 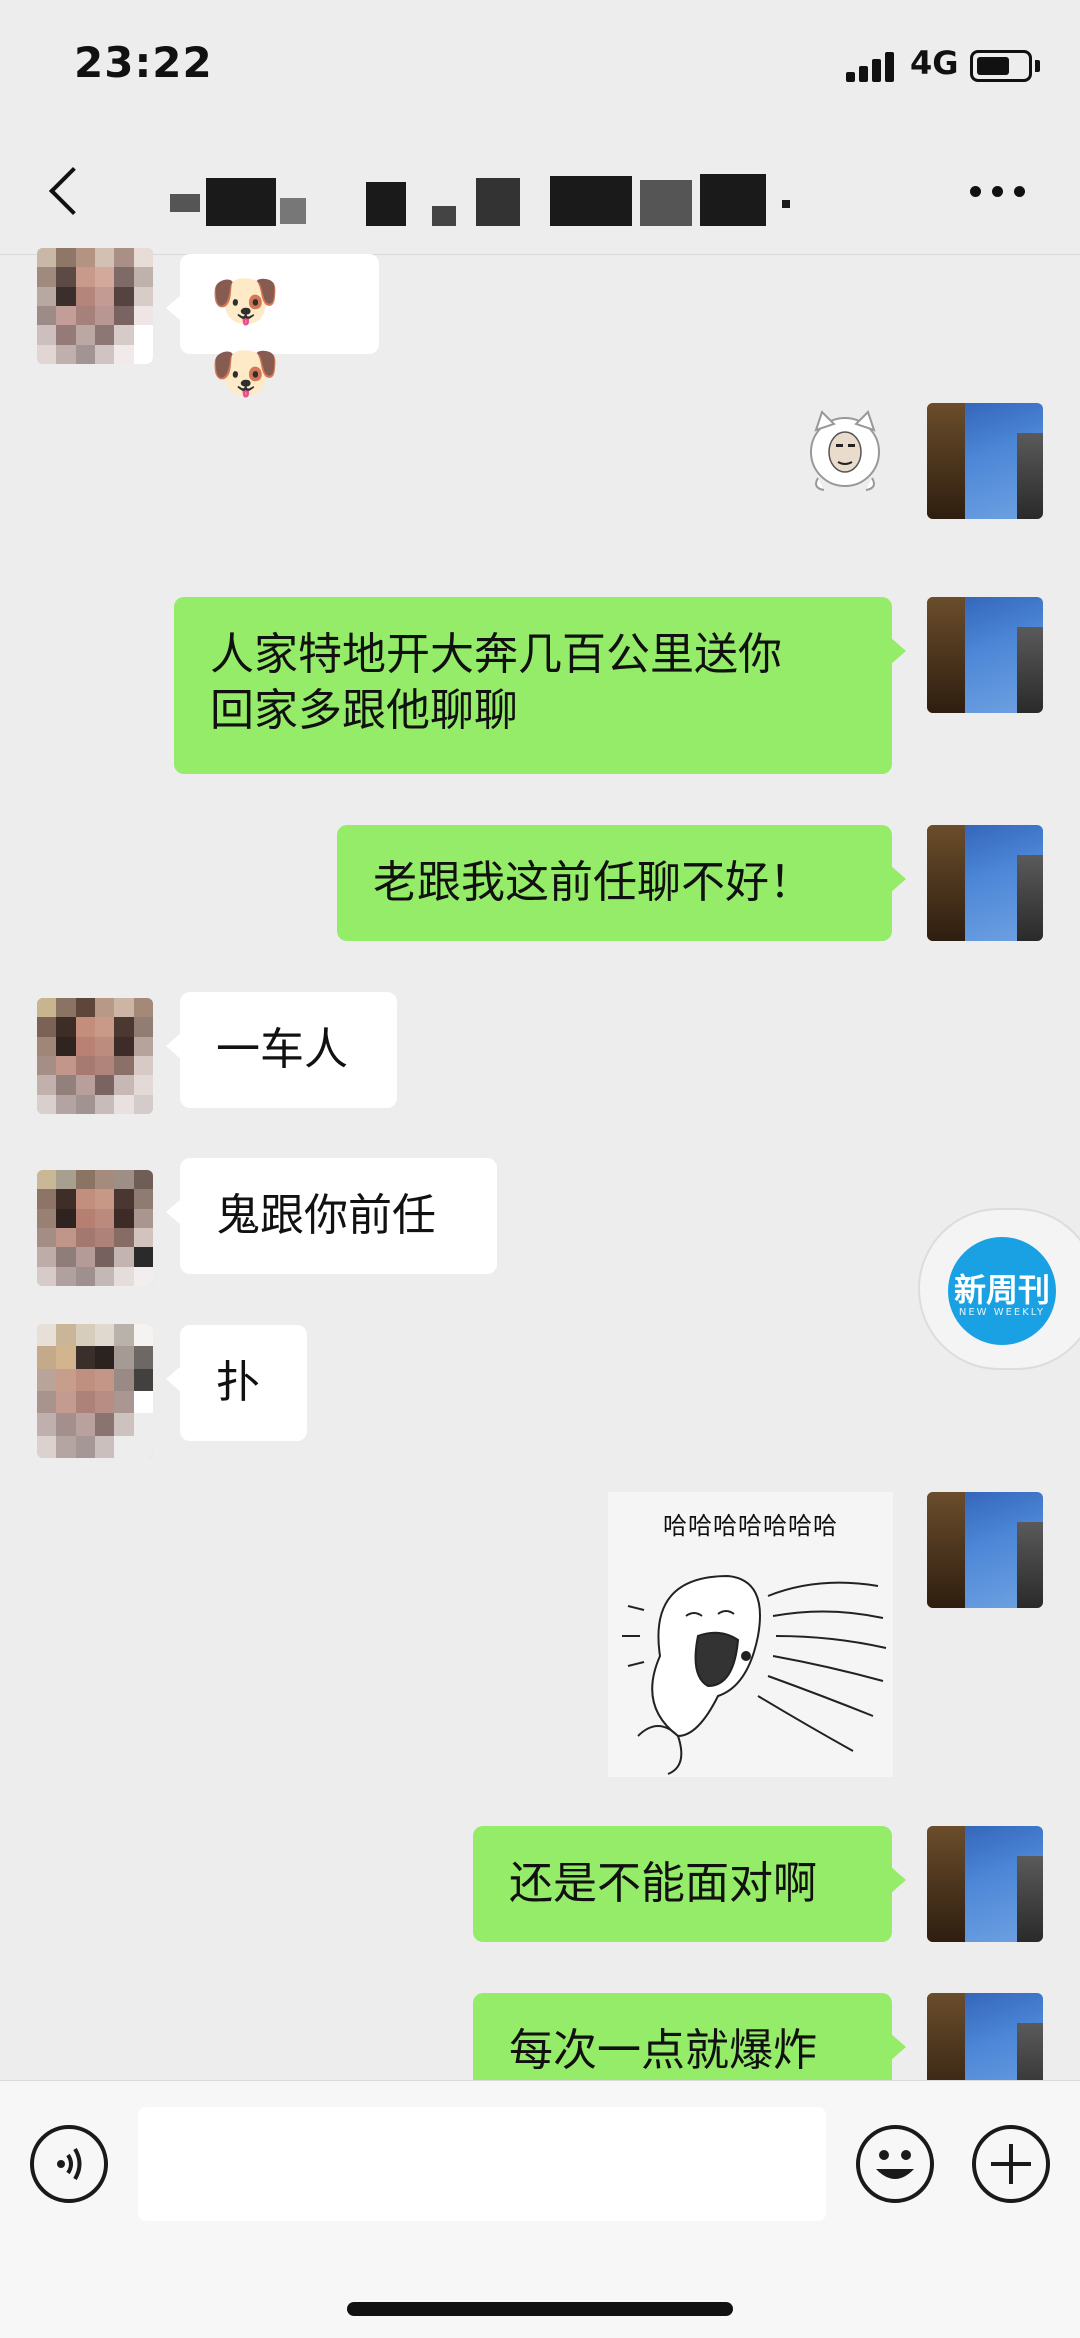 What do you see at coordinates (236, 1383) in the screenshot?
I see `message-bubble: 扑` at bounding box center [236, 1383].